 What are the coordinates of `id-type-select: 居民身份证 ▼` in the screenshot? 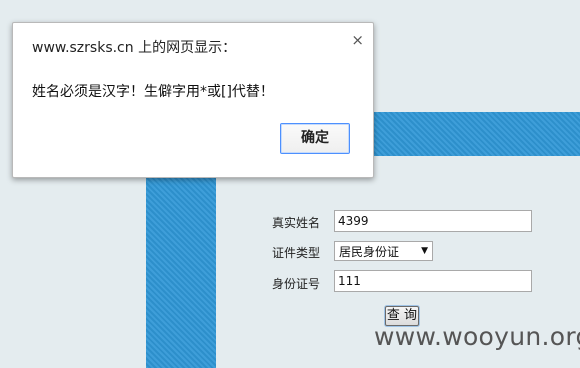 It's located at (383, 251).